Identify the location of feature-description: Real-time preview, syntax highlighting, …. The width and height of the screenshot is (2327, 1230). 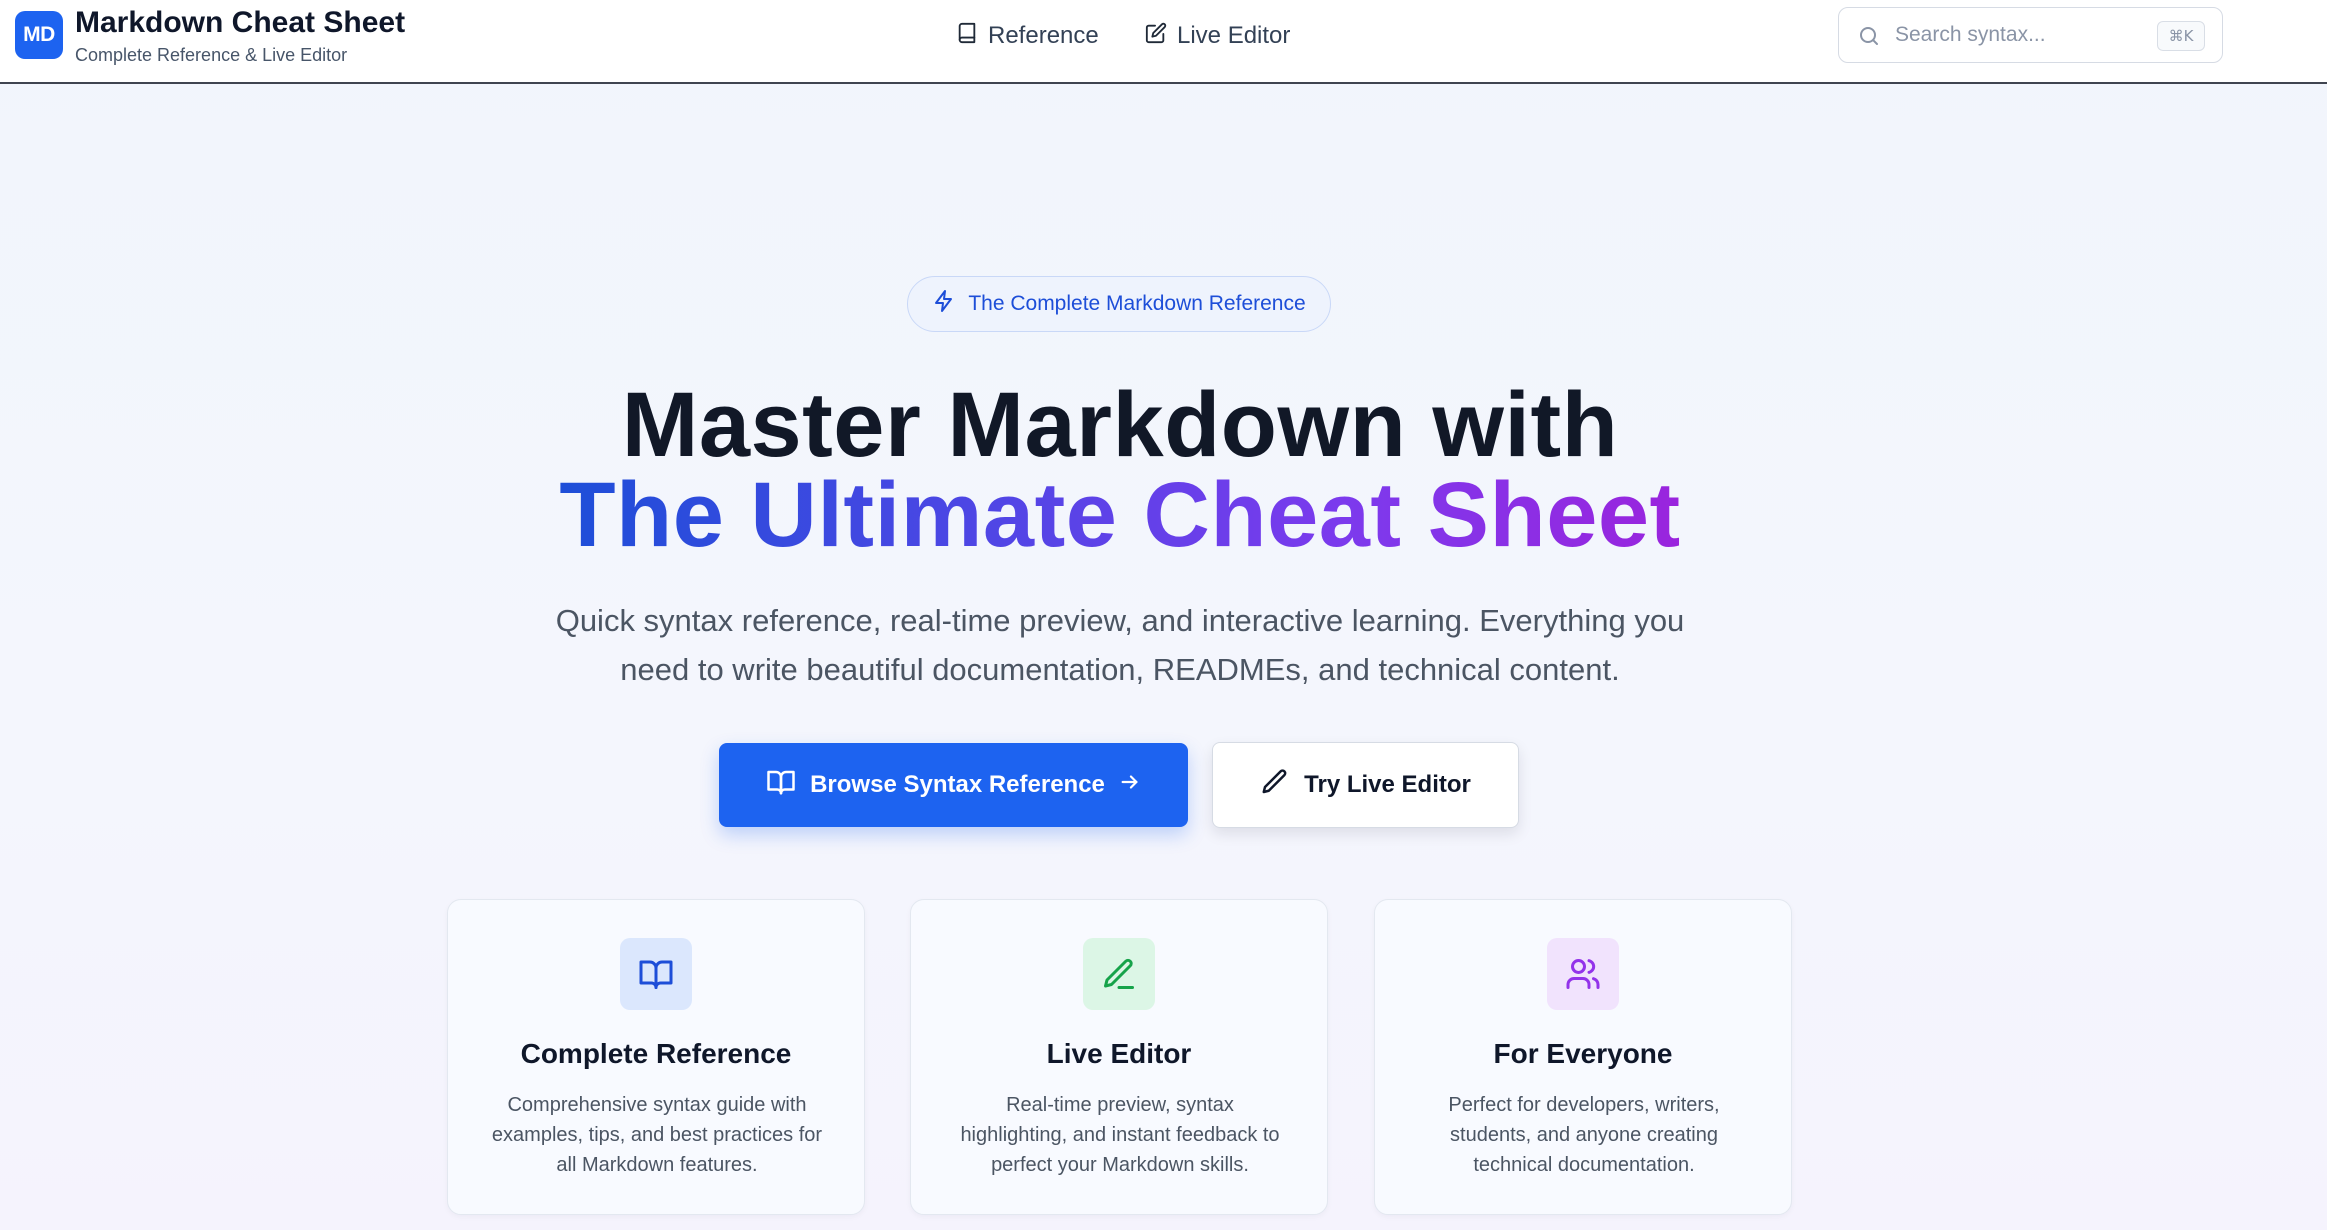
(1120, 1135).